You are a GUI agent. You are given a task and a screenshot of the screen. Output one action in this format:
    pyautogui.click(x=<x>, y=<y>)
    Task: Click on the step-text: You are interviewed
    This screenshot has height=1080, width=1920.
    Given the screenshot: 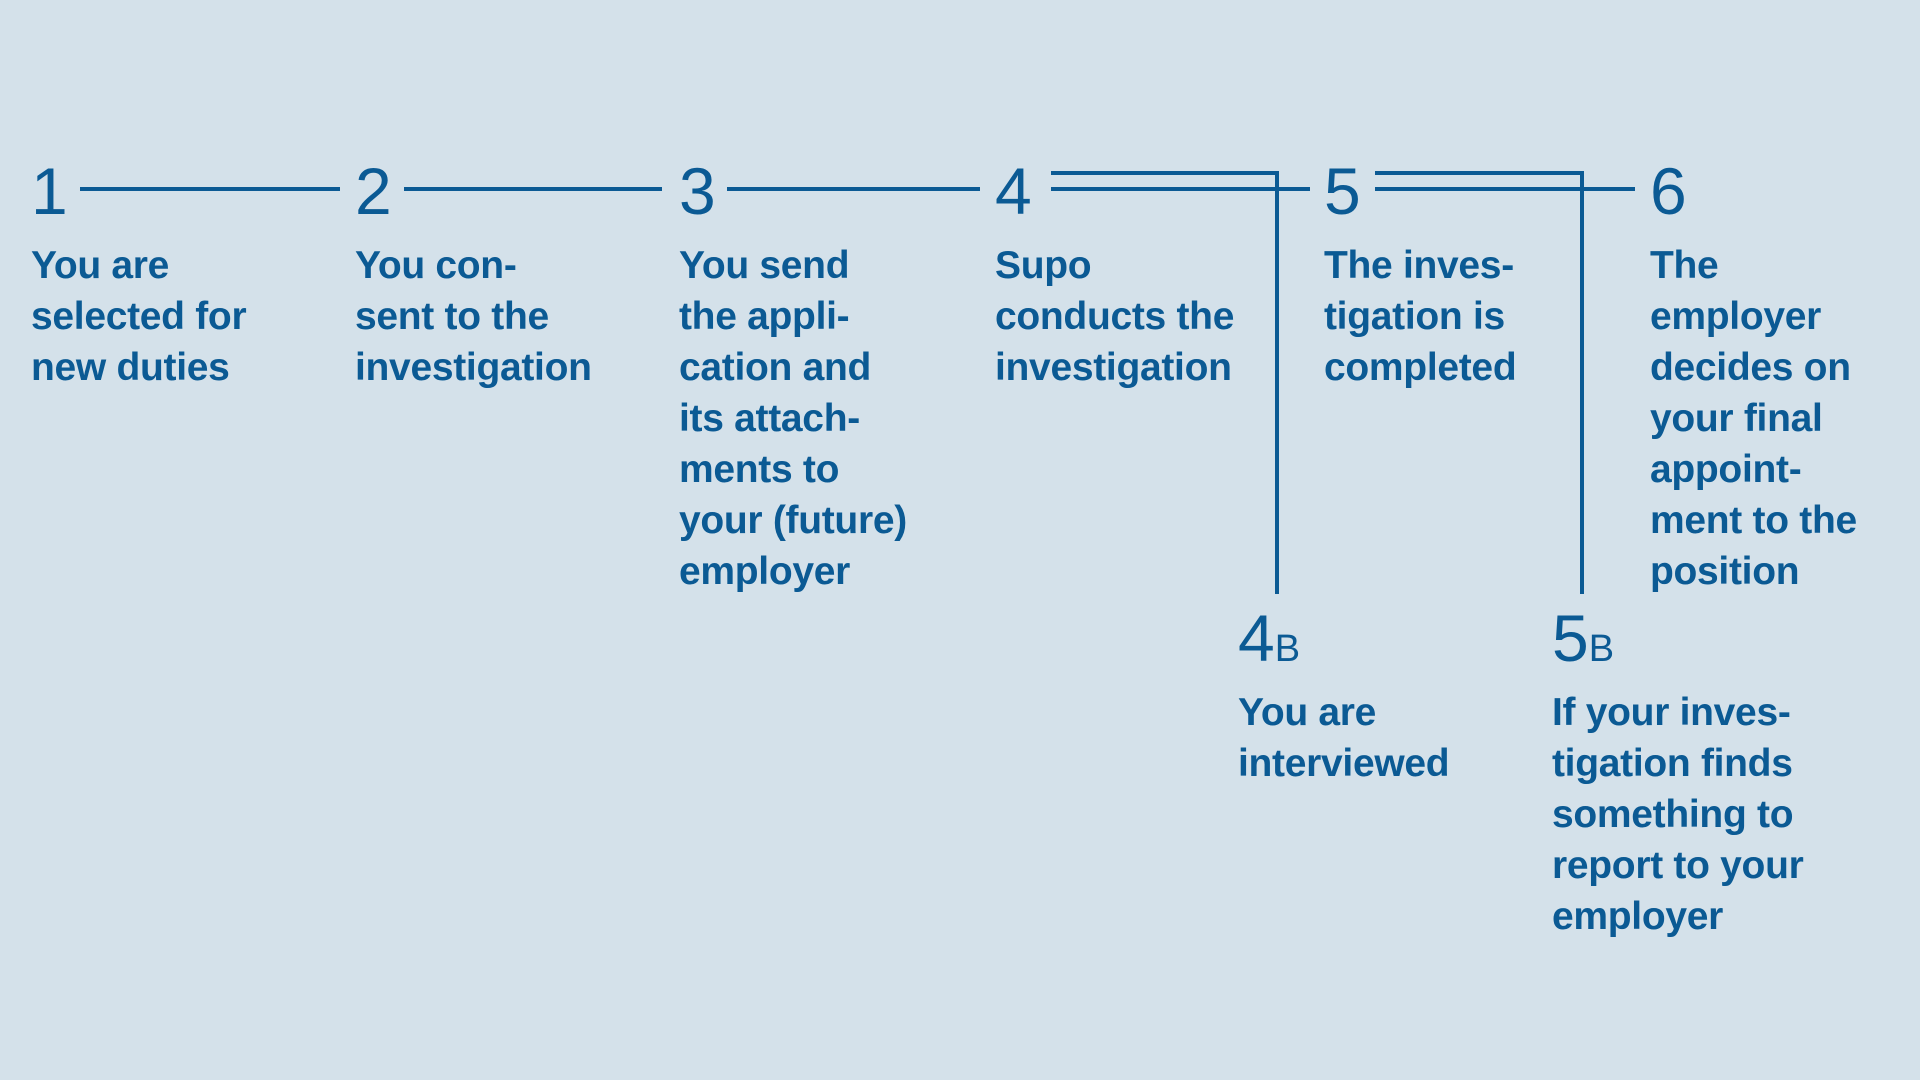 What is the action you would take?
    pyautogui.click(x=1344, y=738)
    